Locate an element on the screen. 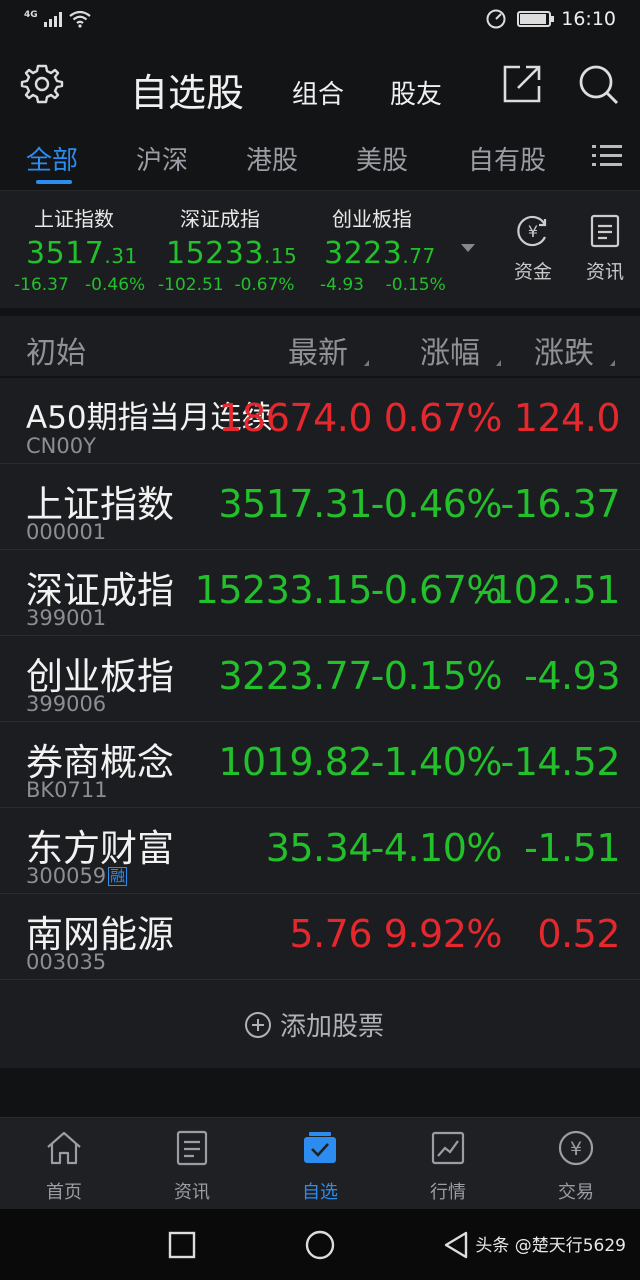 This screenshot has height=1280, width=640. search-icon is located at coordinates (598, 84).